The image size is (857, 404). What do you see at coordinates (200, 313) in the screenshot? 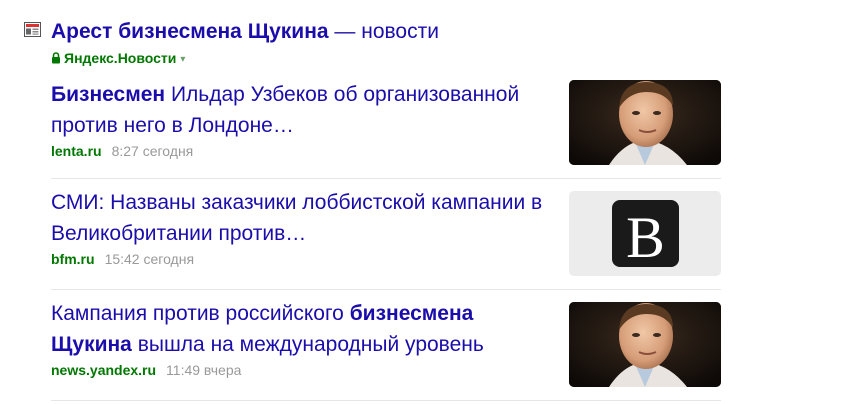
I see `headline-pre: Кампания против российского` at bounding box center [200, 313].